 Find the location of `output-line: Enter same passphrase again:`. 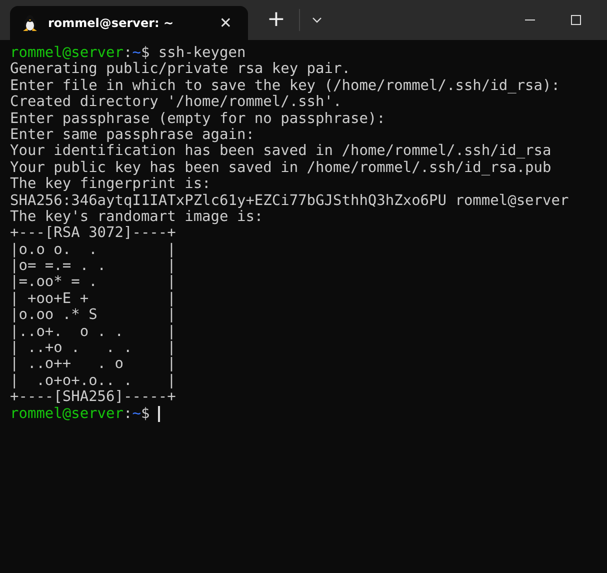

output-line: Enter same passphrase again: is located at coordinates (132, 135).